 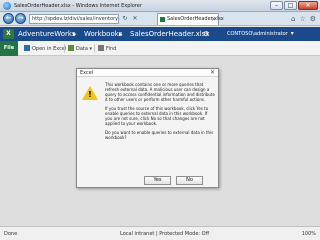 What do you see at coordinates (8, 34) in the screenshot?
I see `excel-logo-icon: X` at bounding box center [8, 34].